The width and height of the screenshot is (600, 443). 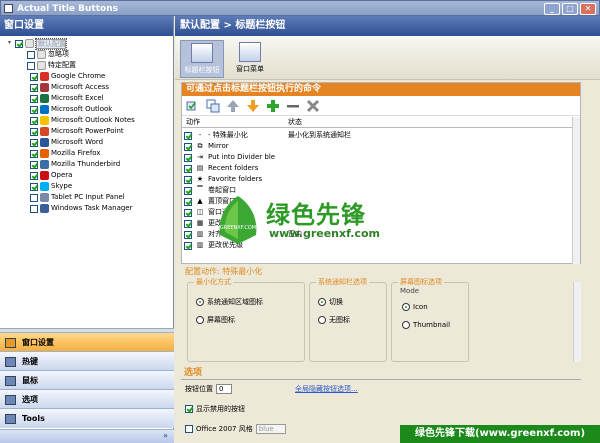 I want to click on tree-item: ▾ 默认配置, so click(x=36, y=43).